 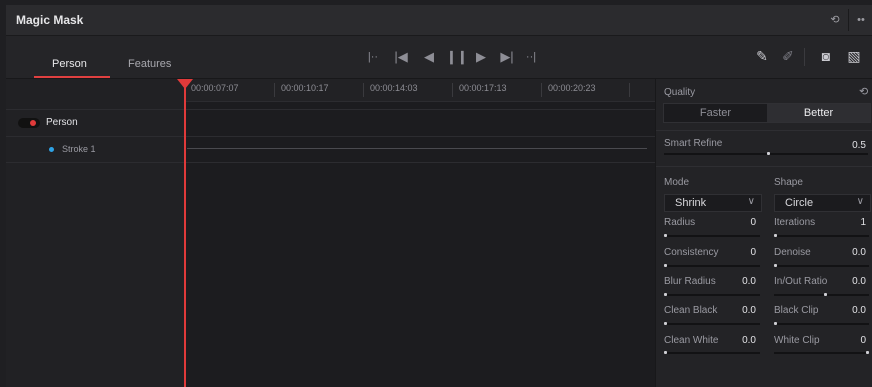 What do you see at coordinates (713, 203) in the screenshot?
I see `mode-dropdown: Shrink ∨` at bounding box center [713, 203].